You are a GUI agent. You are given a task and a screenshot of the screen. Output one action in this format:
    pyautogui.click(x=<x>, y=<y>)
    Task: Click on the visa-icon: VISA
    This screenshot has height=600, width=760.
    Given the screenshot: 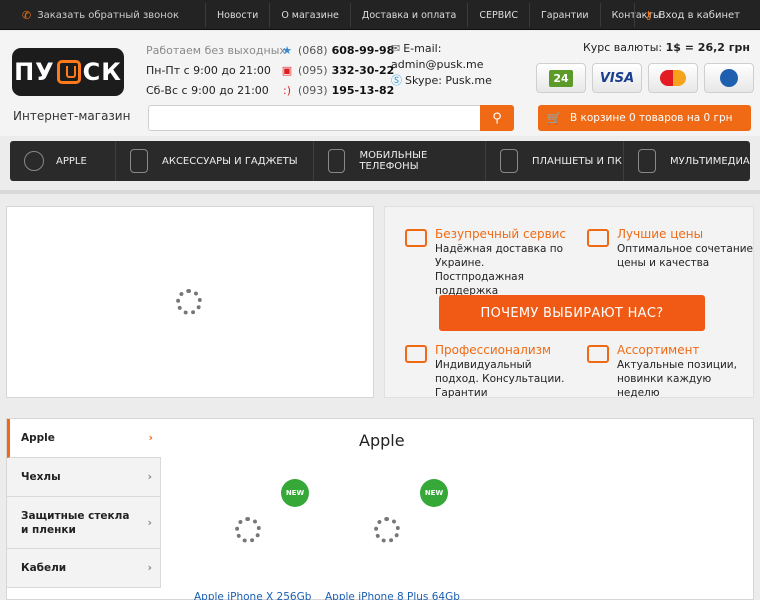 What is the action you would take?
    pyautogui.click(x=617, y=78)
    